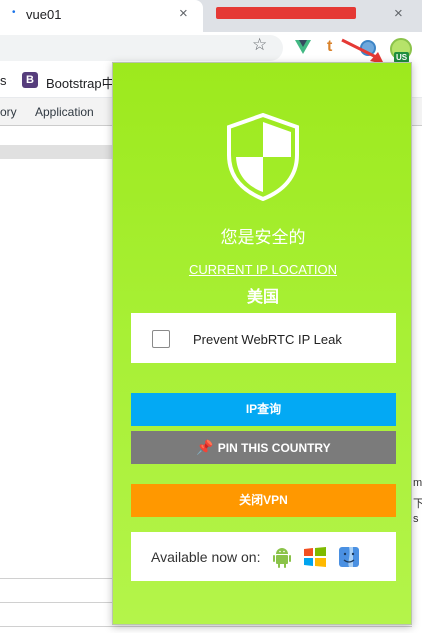 The image size is (422, 633). Describe the element at coordinates (30, 80) in the screenshot. I see `bootstrap-icon: B` at that location.